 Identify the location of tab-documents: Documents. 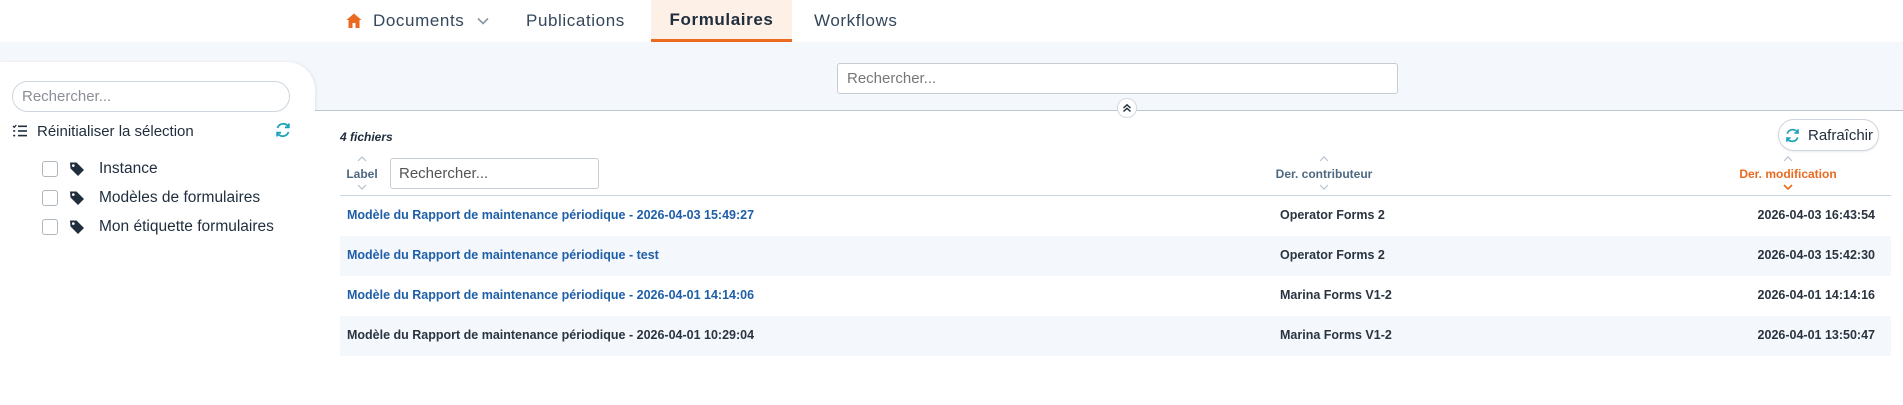
(424, 21).